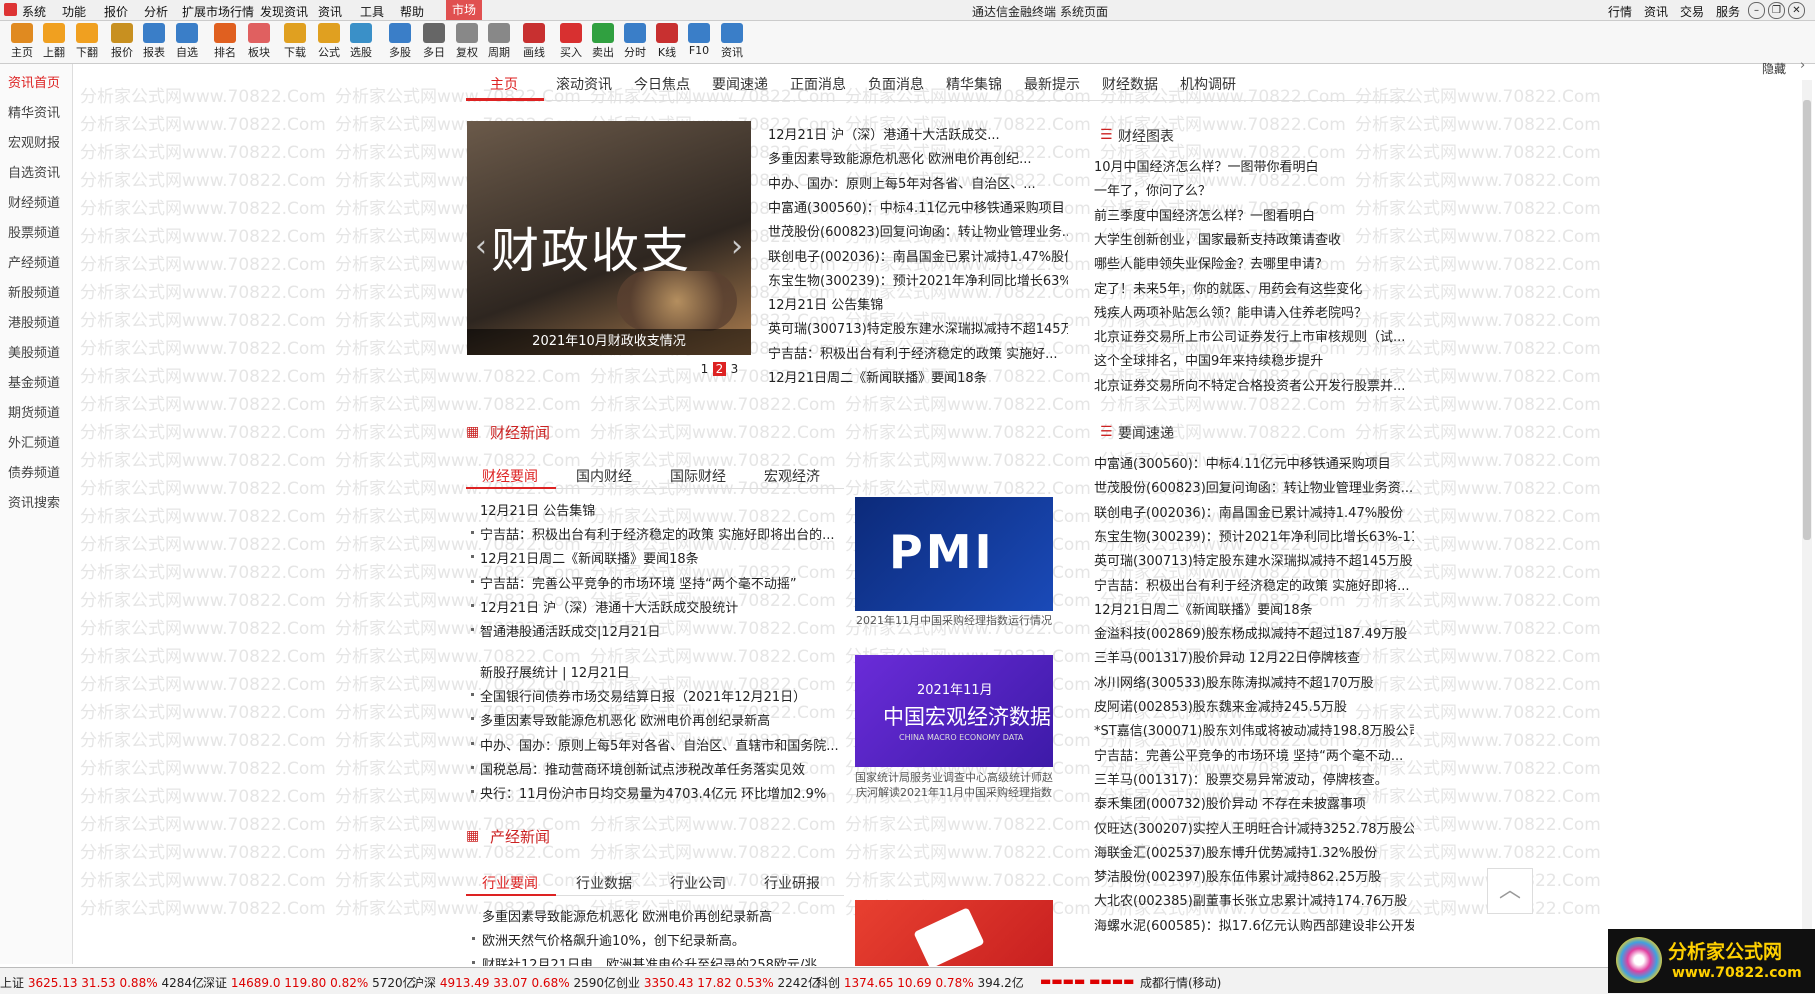 The image size is (1815, 994). I want to click on sidebar-item-2: 宏观财报, so click(34, 141).